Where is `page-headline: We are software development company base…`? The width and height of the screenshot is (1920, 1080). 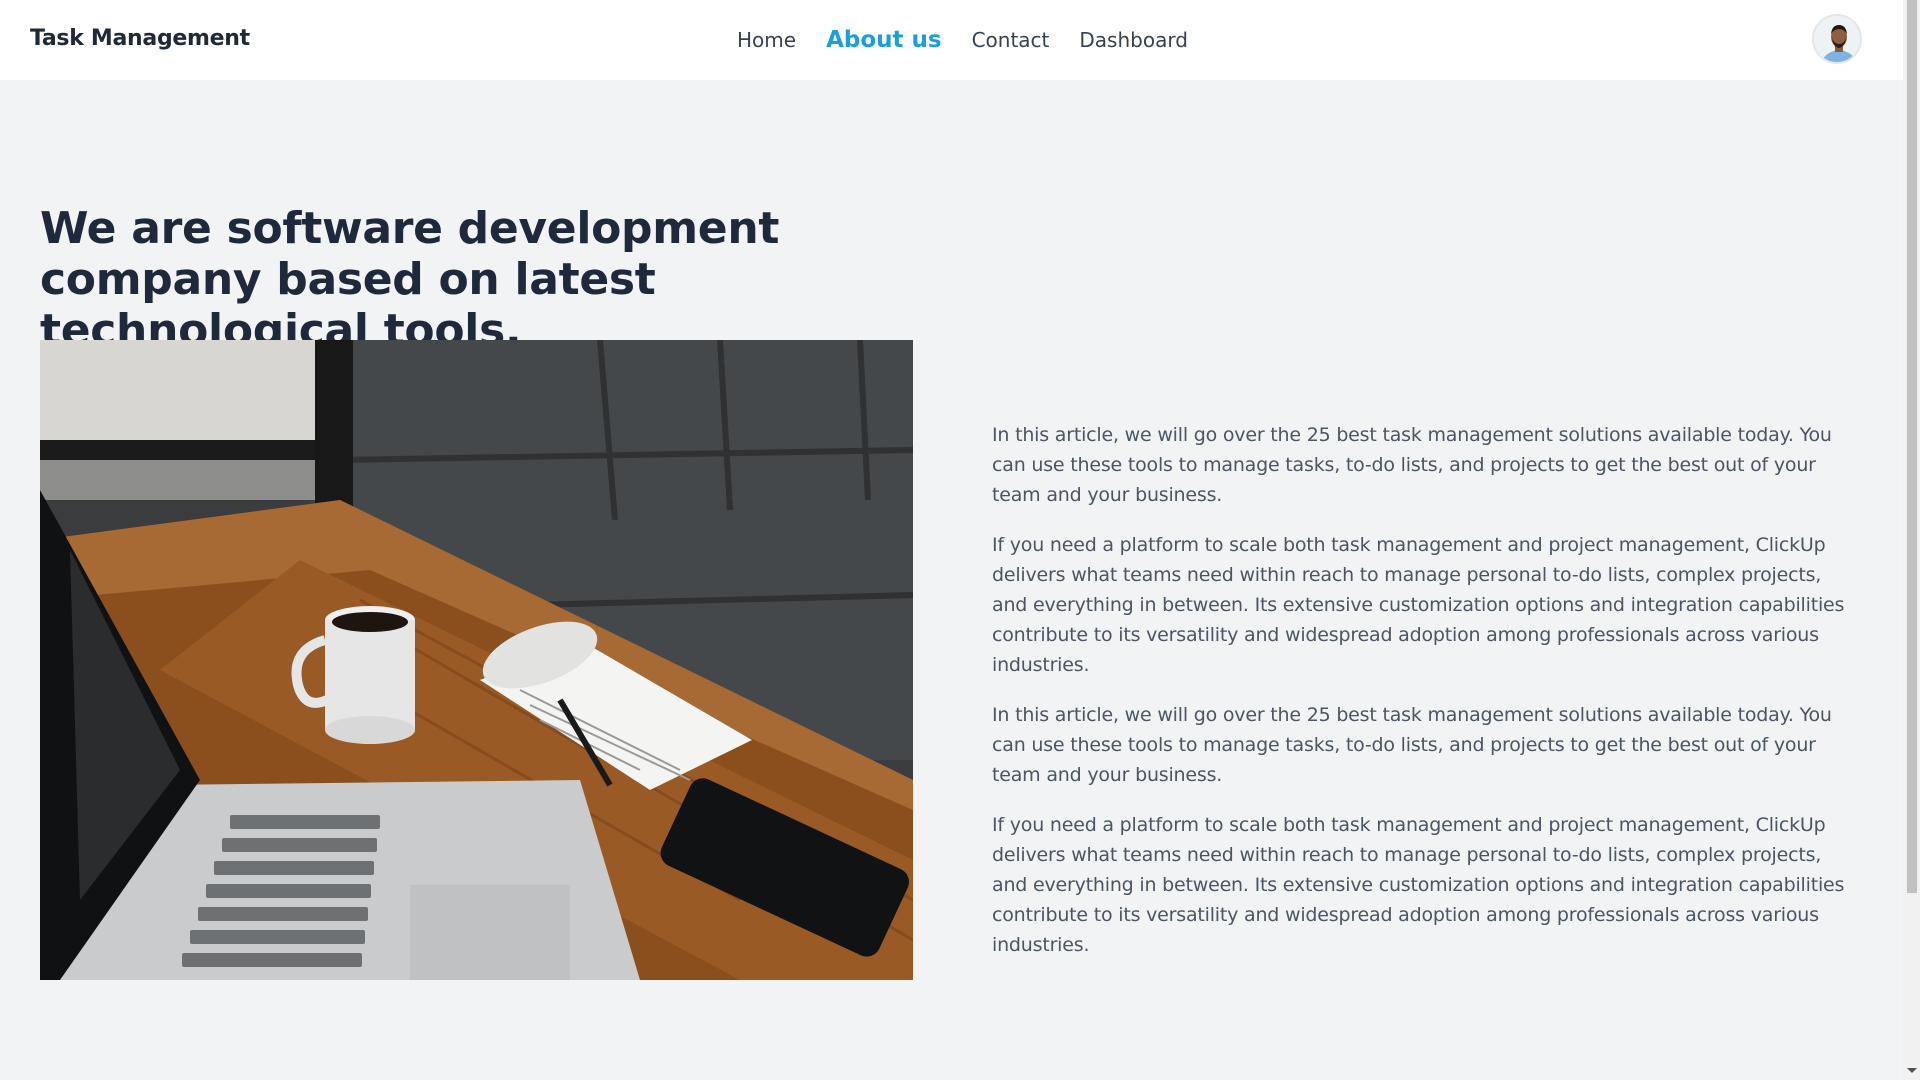
page-headline: We are software development company base… is located at coordinates (410, 279).